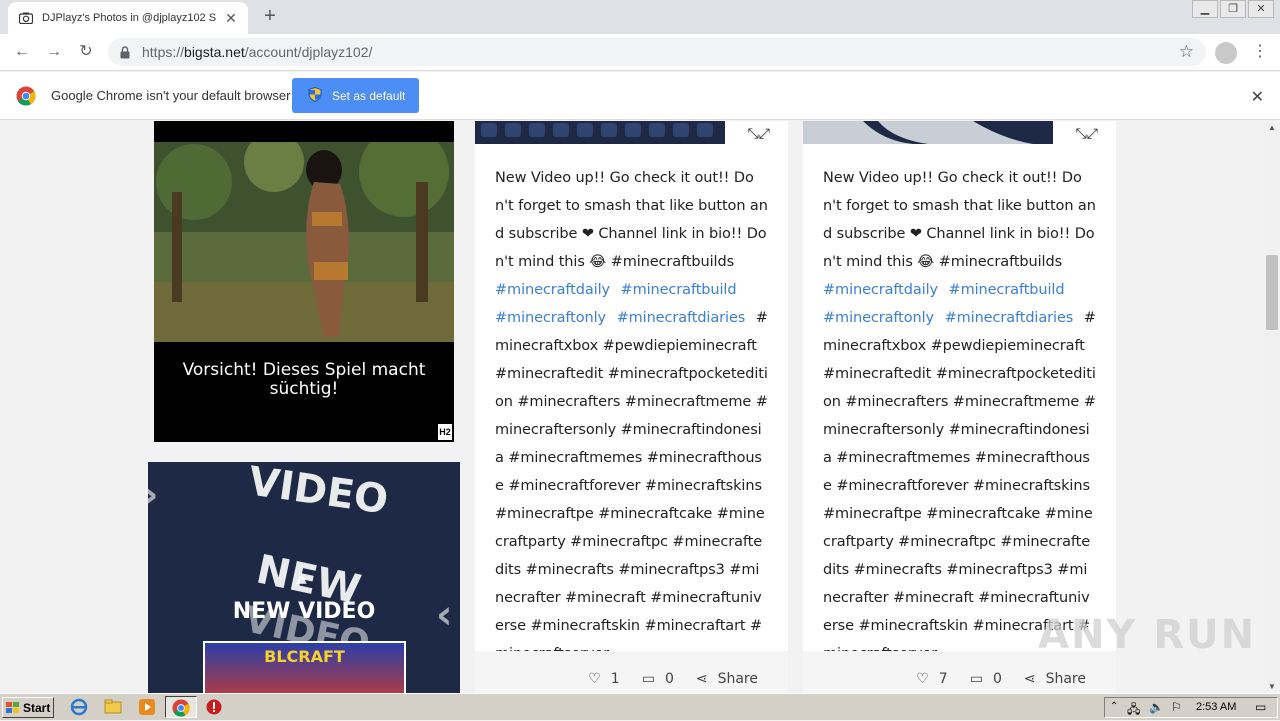 This screenshot has height=721, width=1280. Describe the element at coordinates (304, 667) in the screenshot. I see `video-thumbnail: BLCRAFT` at that location.